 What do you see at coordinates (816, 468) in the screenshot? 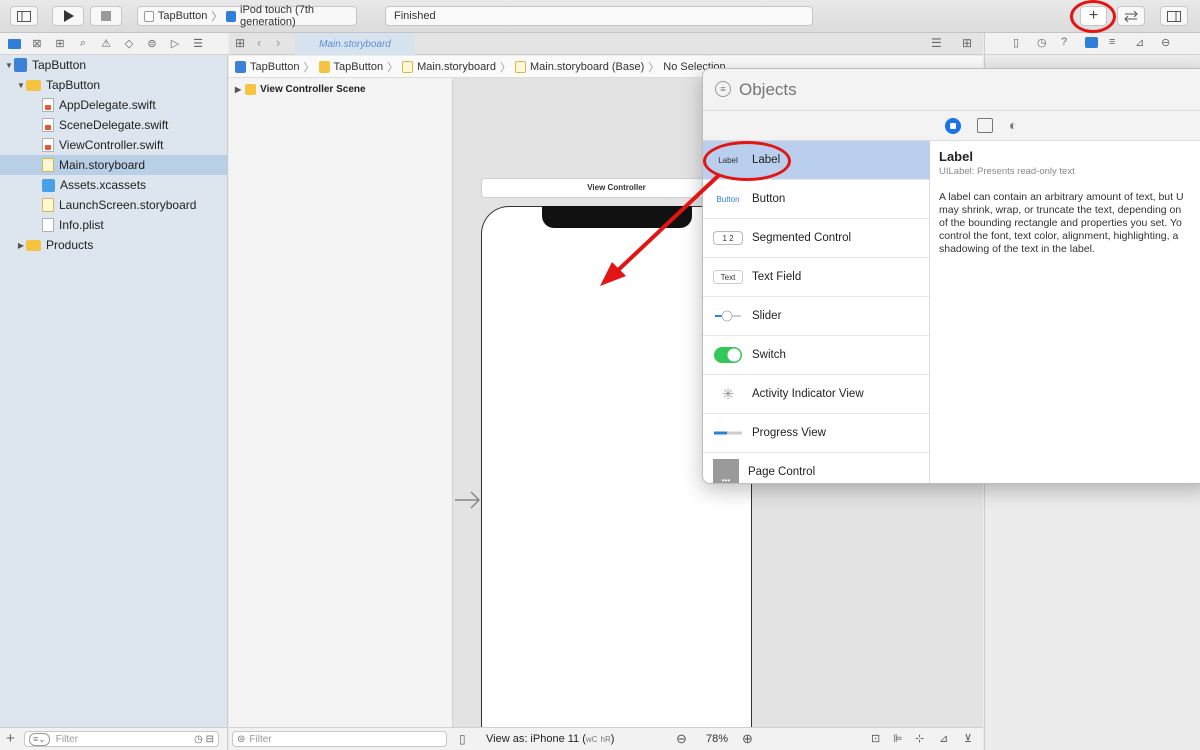
I see `library-item-page-control: ••• Page Control` at bounding box center [816, 468].